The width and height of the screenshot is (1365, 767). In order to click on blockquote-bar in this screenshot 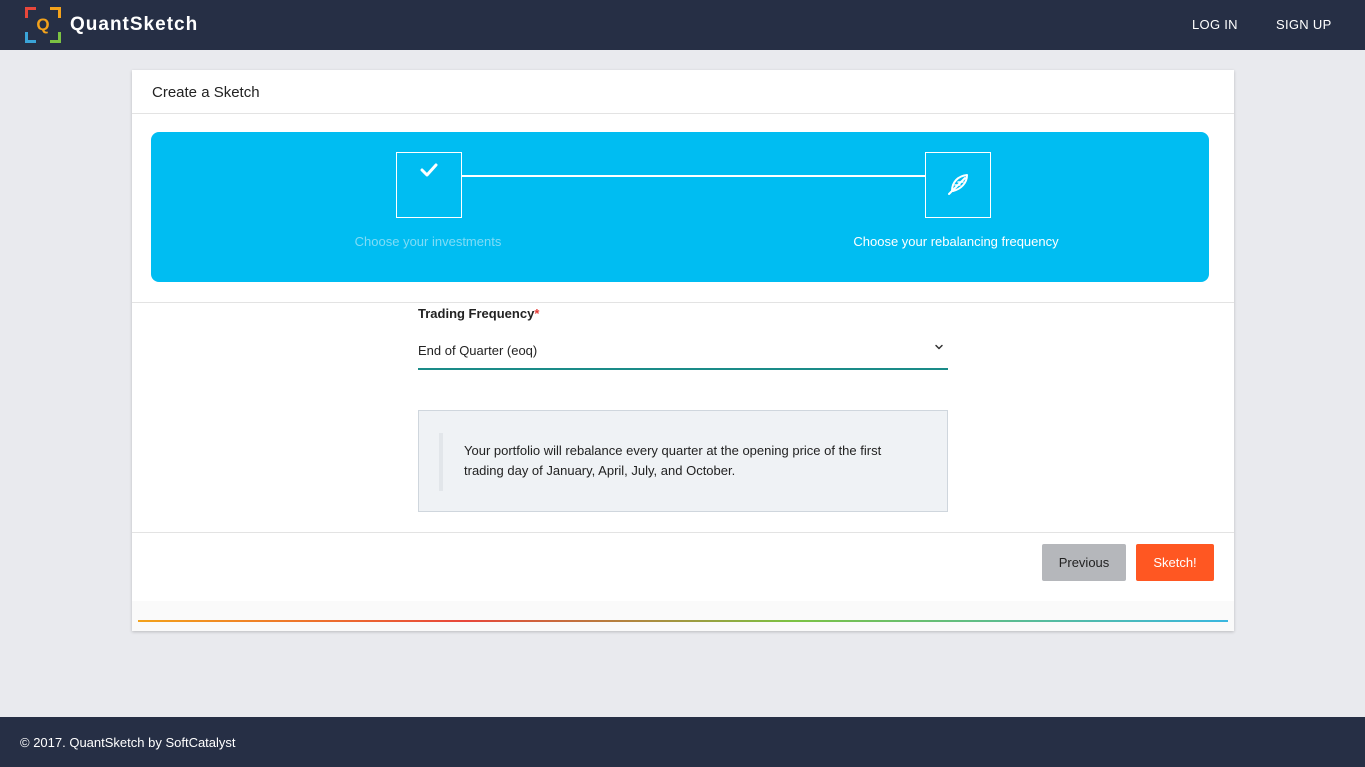, I will do `click(441, 462)`.